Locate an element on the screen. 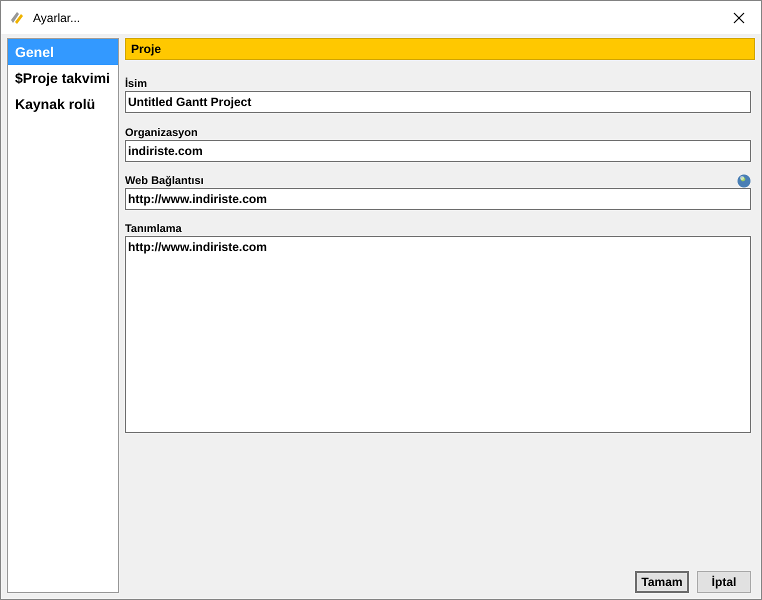 Image resolution: width=762 pixels, height=600 pixels. globe-icon is located at coordinates (744, 181).